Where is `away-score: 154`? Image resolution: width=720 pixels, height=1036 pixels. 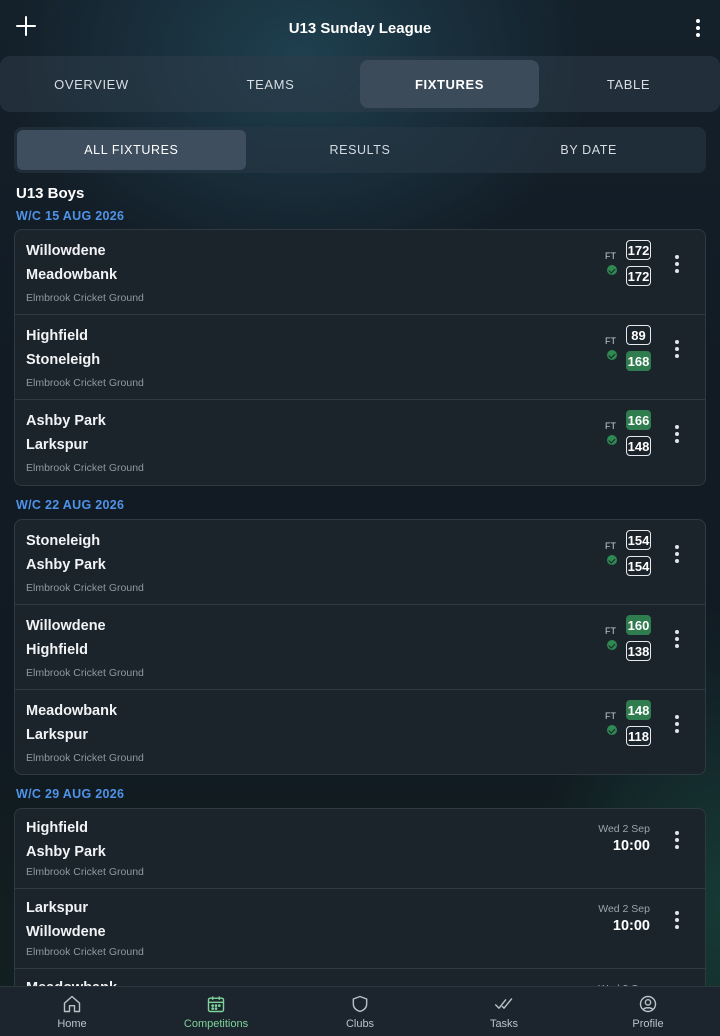 away-score: 154 is located at coordinates (638, 566).